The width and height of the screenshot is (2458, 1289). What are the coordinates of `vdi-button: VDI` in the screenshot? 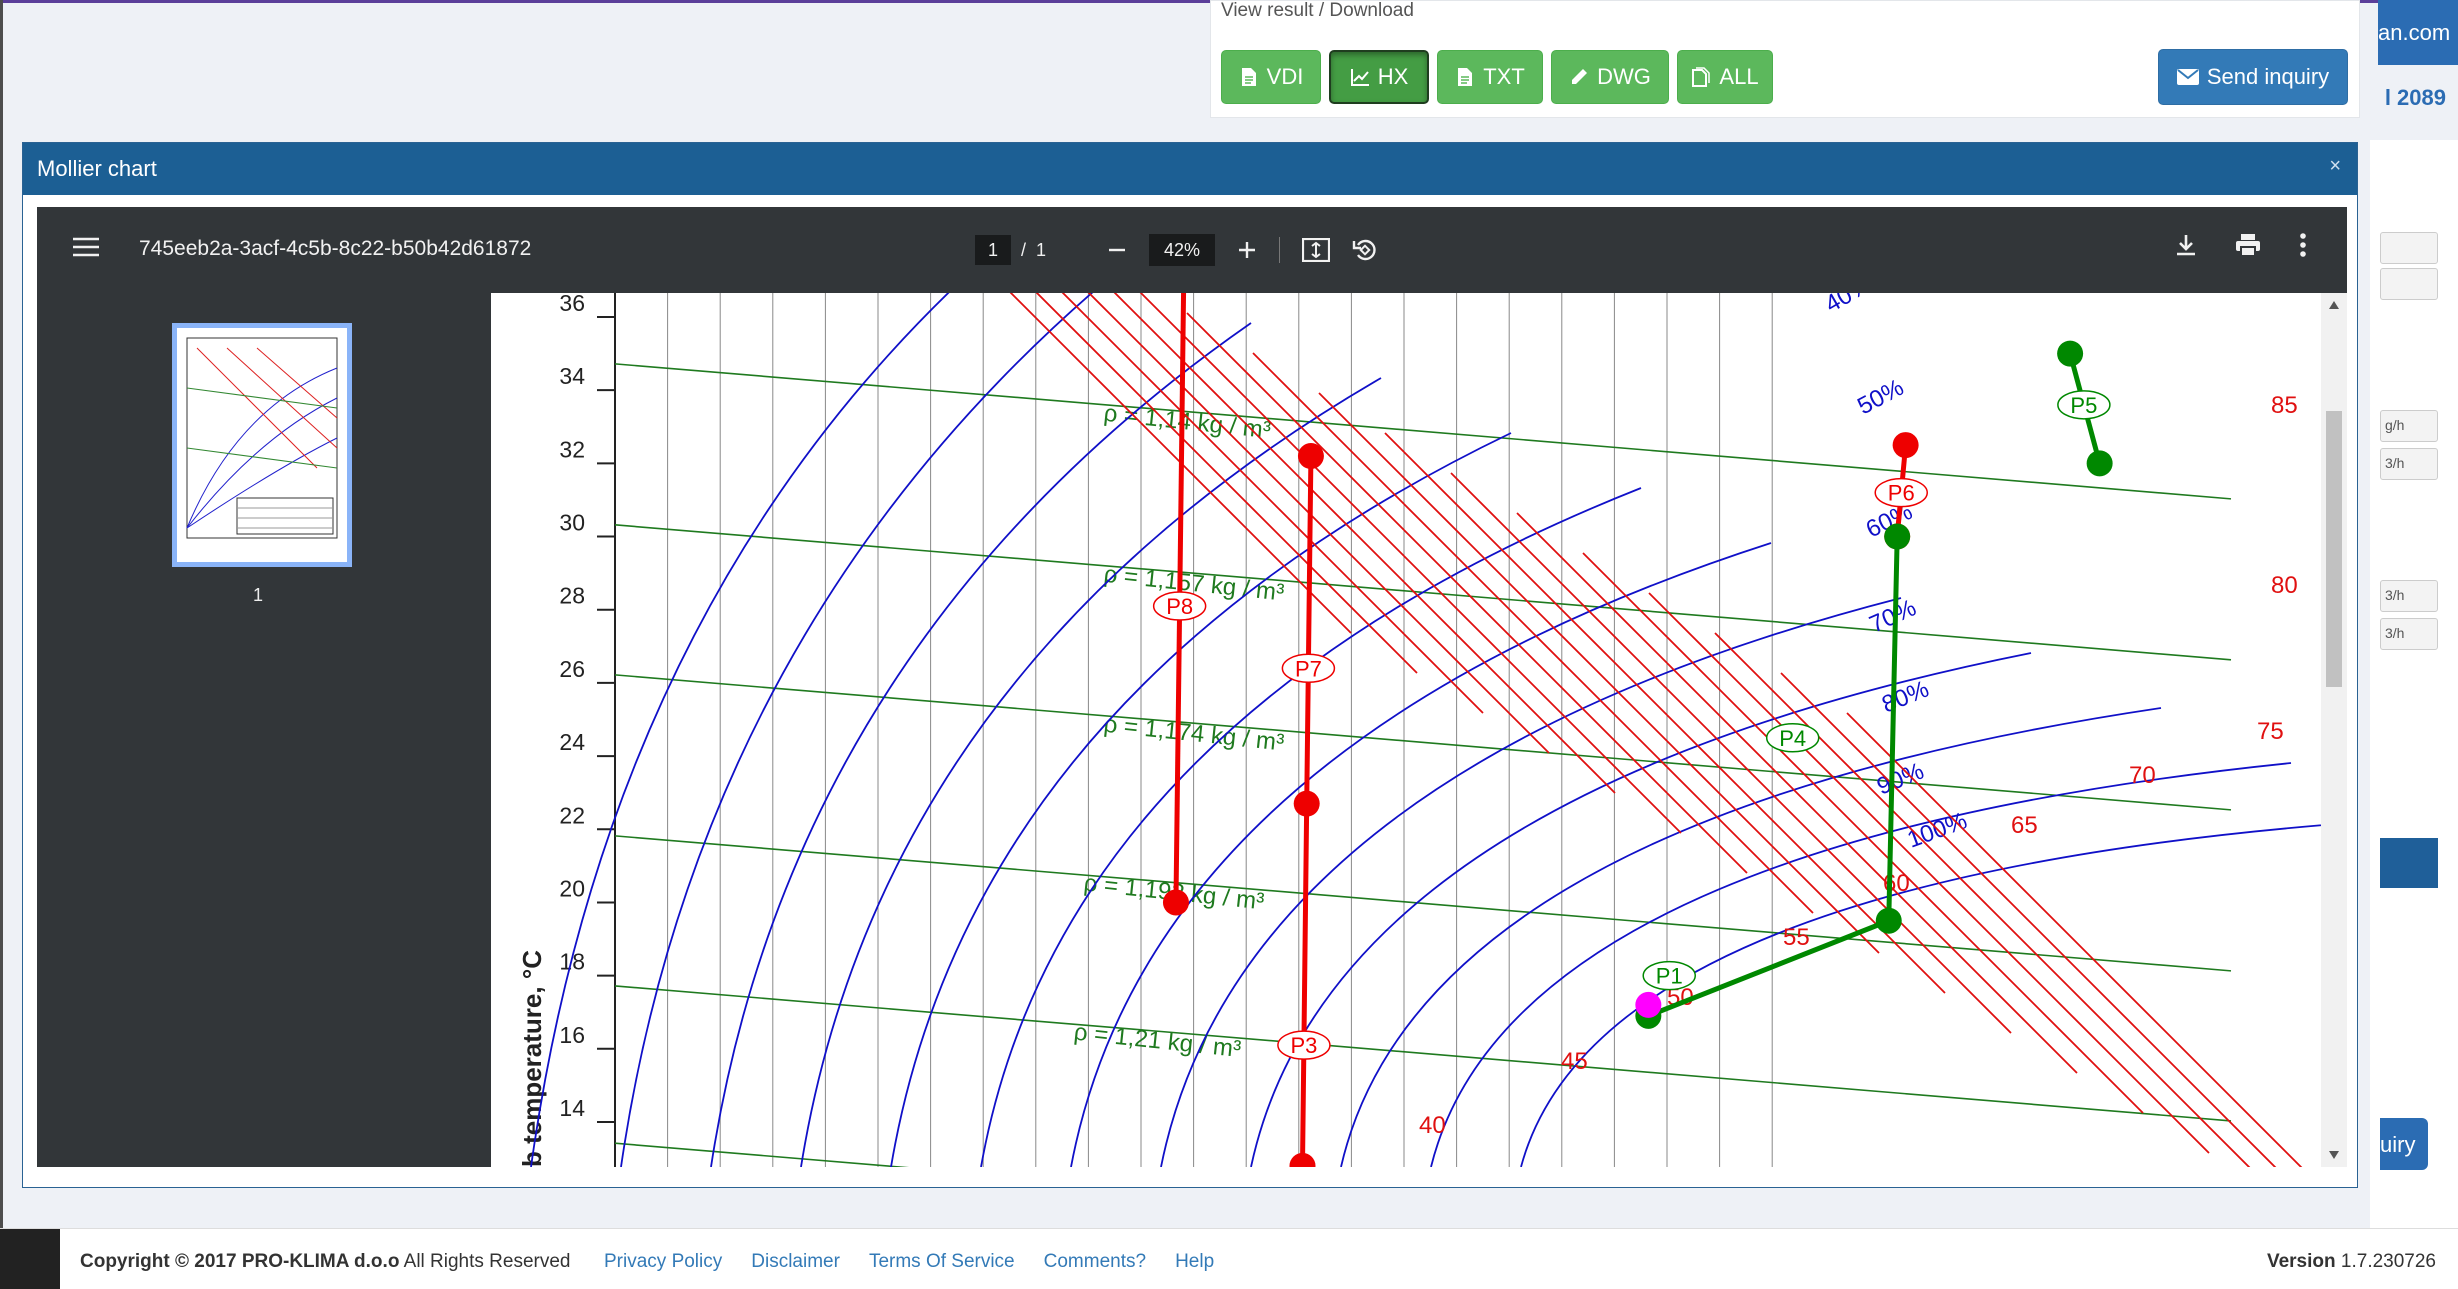 It's located at (1271, 77).